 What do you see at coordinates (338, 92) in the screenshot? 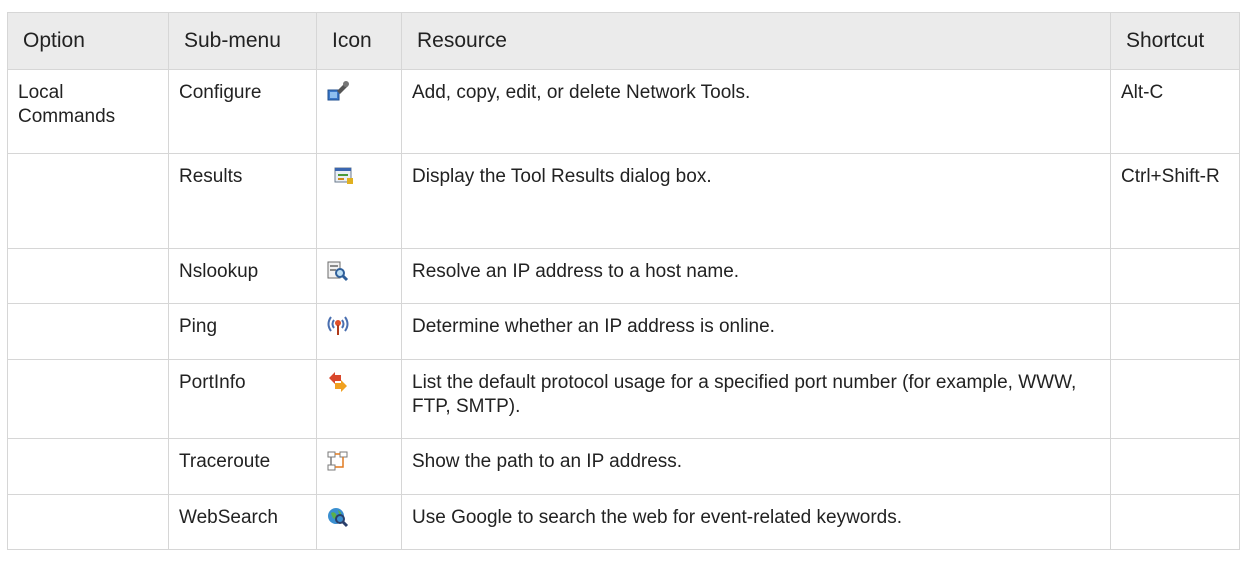
I see `configure-wrench-icon` at bounding box center [338, 92].